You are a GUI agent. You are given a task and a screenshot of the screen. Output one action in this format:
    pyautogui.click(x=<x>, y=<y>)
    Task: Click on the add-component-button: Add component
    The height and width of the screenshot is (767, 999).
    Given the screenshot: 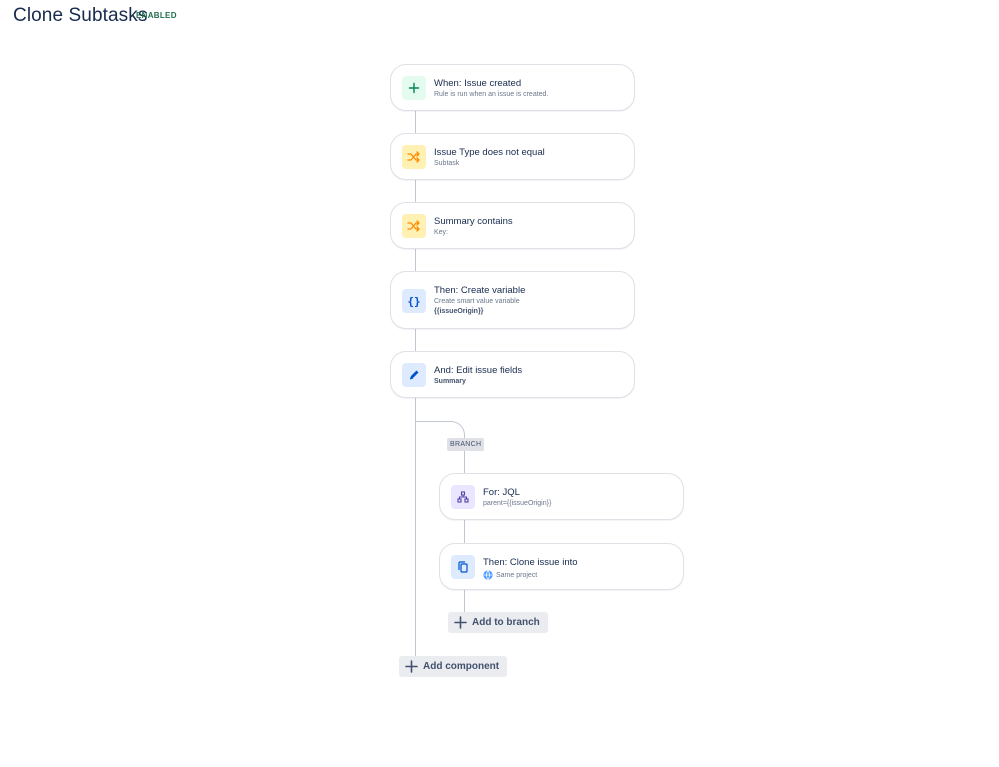 What is the action you would take?
    pyautogui.click(x=453, y=666)
    